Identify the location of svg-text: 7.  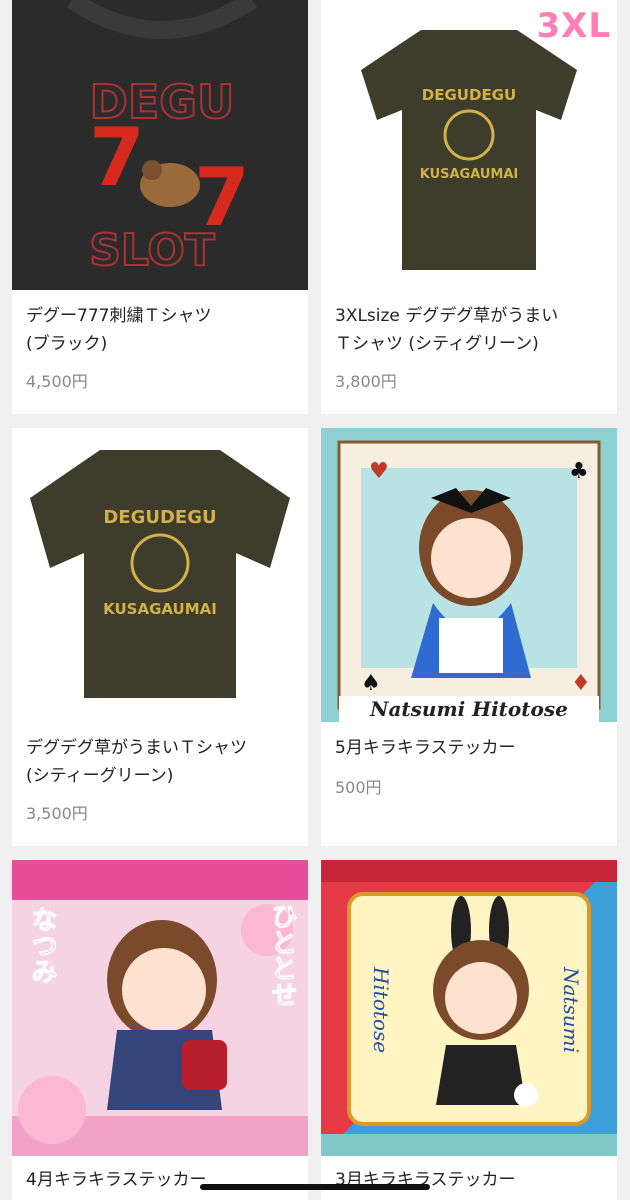
(117, 157).